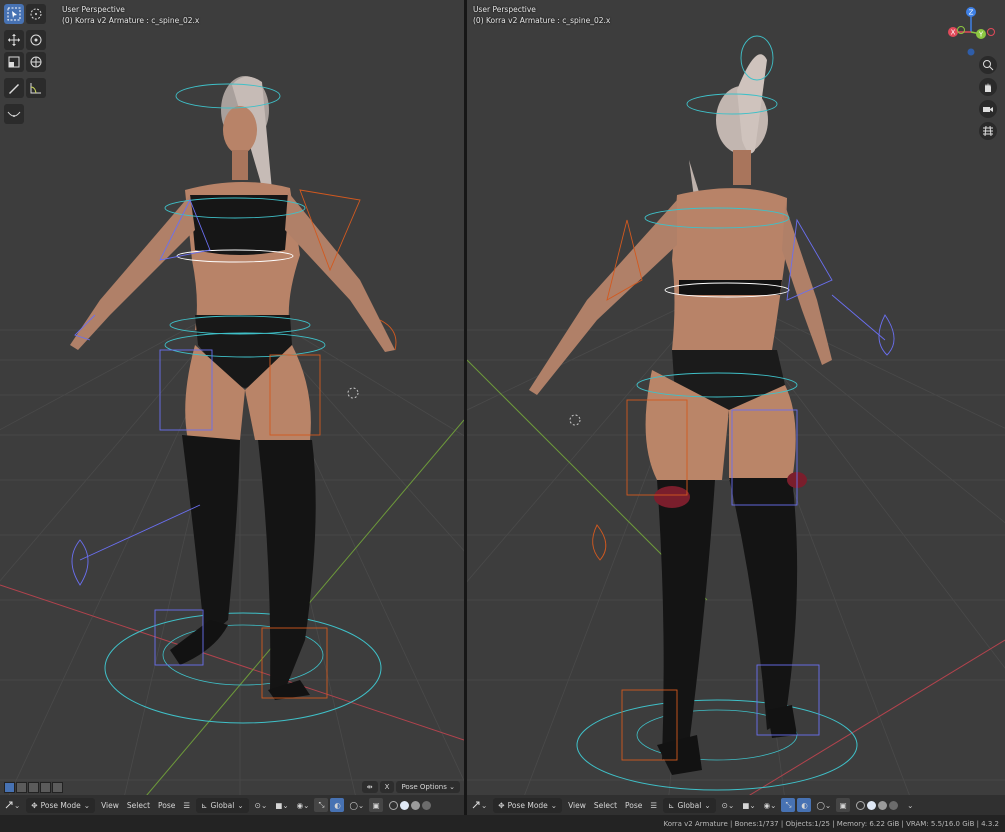 This screenshot has height=832, width=1005. I want to click on orientation-label: Global, so click(222, 805).